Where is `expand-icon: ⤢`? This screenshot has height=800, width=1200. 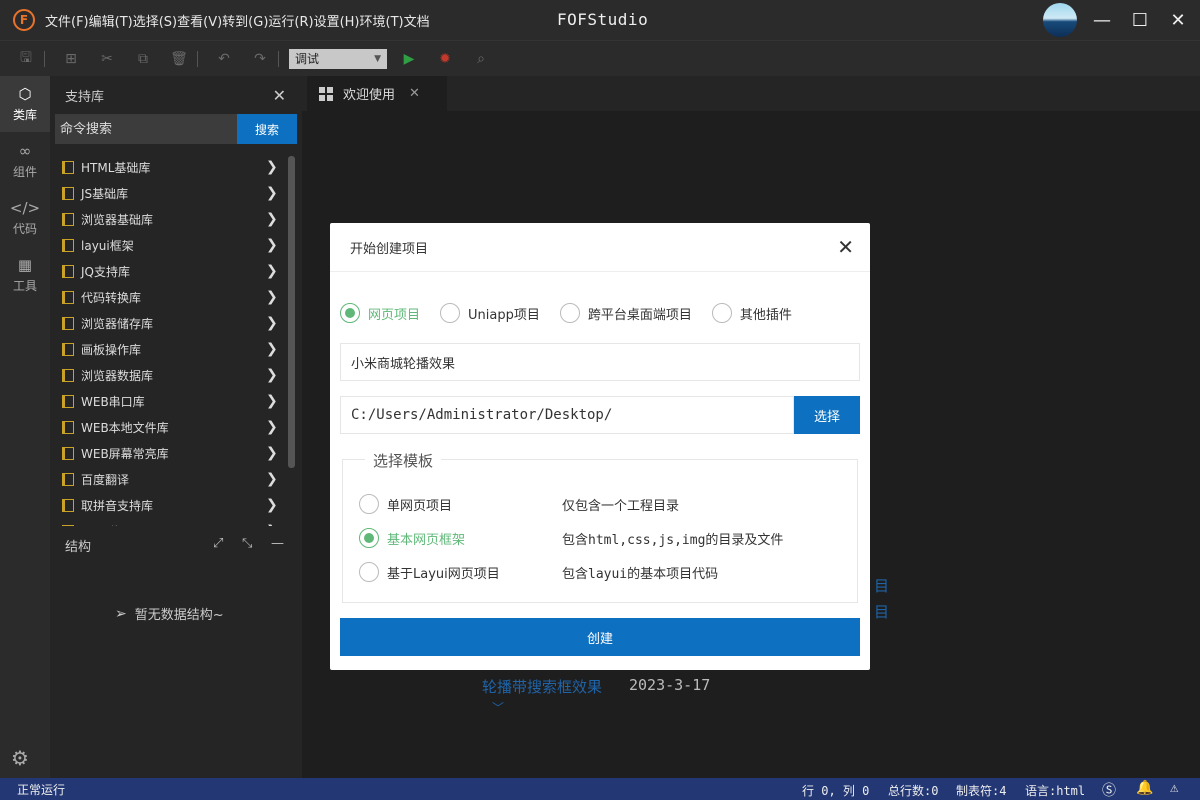 expand-icon: ⤢ is located at coordinates (218, 543).